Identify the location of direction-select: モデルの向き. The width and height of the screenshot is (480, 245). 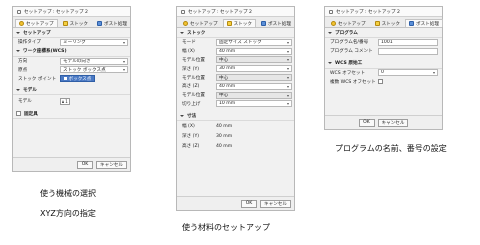
(94, 61).